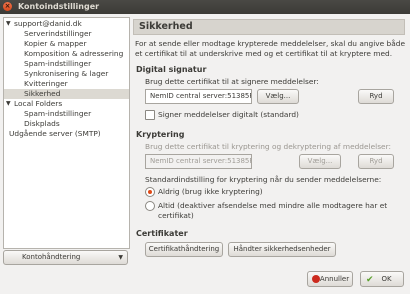  I want to click on encryption-heading: Kryptering, so click(160, 134).